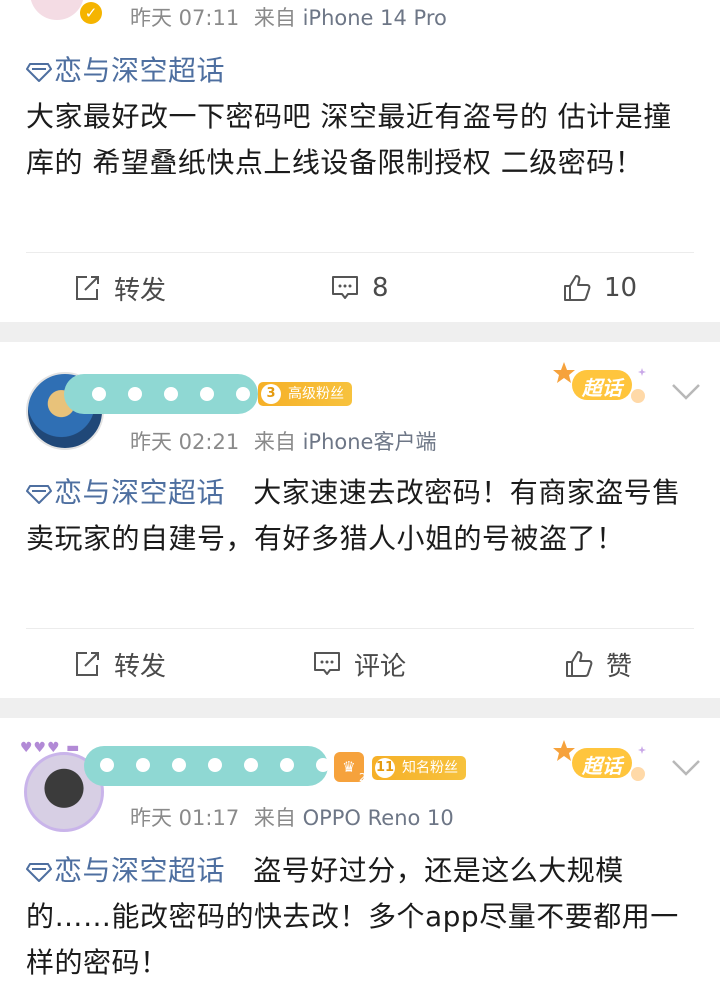  I want to click on post-meta: 昨天 02:21 来自 iPhone客户端, so click(283, 441).